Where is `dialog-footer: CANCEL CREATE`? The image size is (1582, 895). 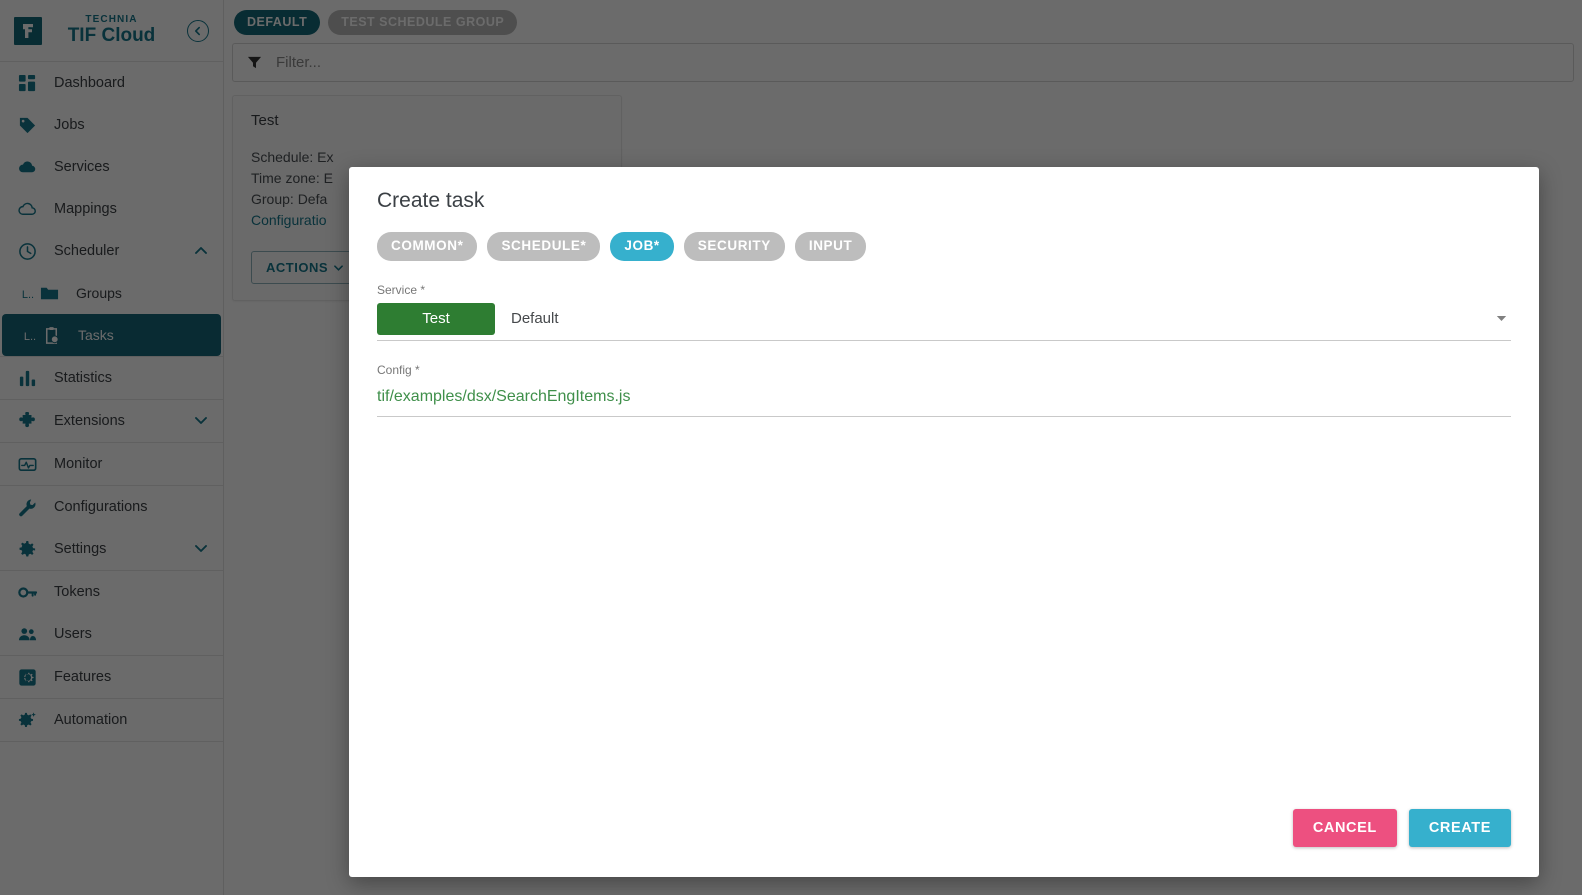
dialog-footer: CANCEL CREATE is located at coordinates (944, 843).